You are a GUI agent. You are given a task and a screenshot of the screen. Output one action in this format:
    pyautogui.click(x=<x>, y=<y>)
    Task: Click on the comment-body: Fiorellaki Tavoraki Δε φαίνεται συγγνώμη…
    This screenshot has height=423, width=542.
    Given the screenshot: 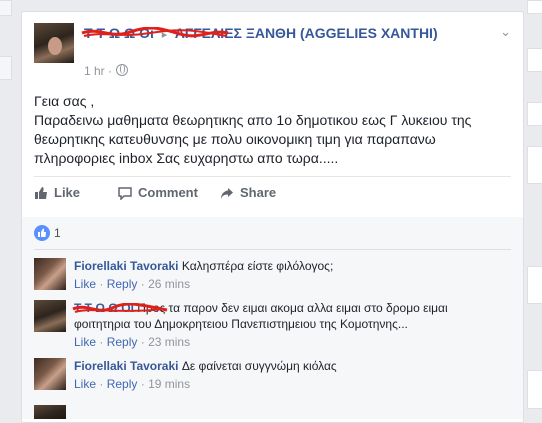 What is the action you would take?
    pyautogui.click(x=289, y=375)
    